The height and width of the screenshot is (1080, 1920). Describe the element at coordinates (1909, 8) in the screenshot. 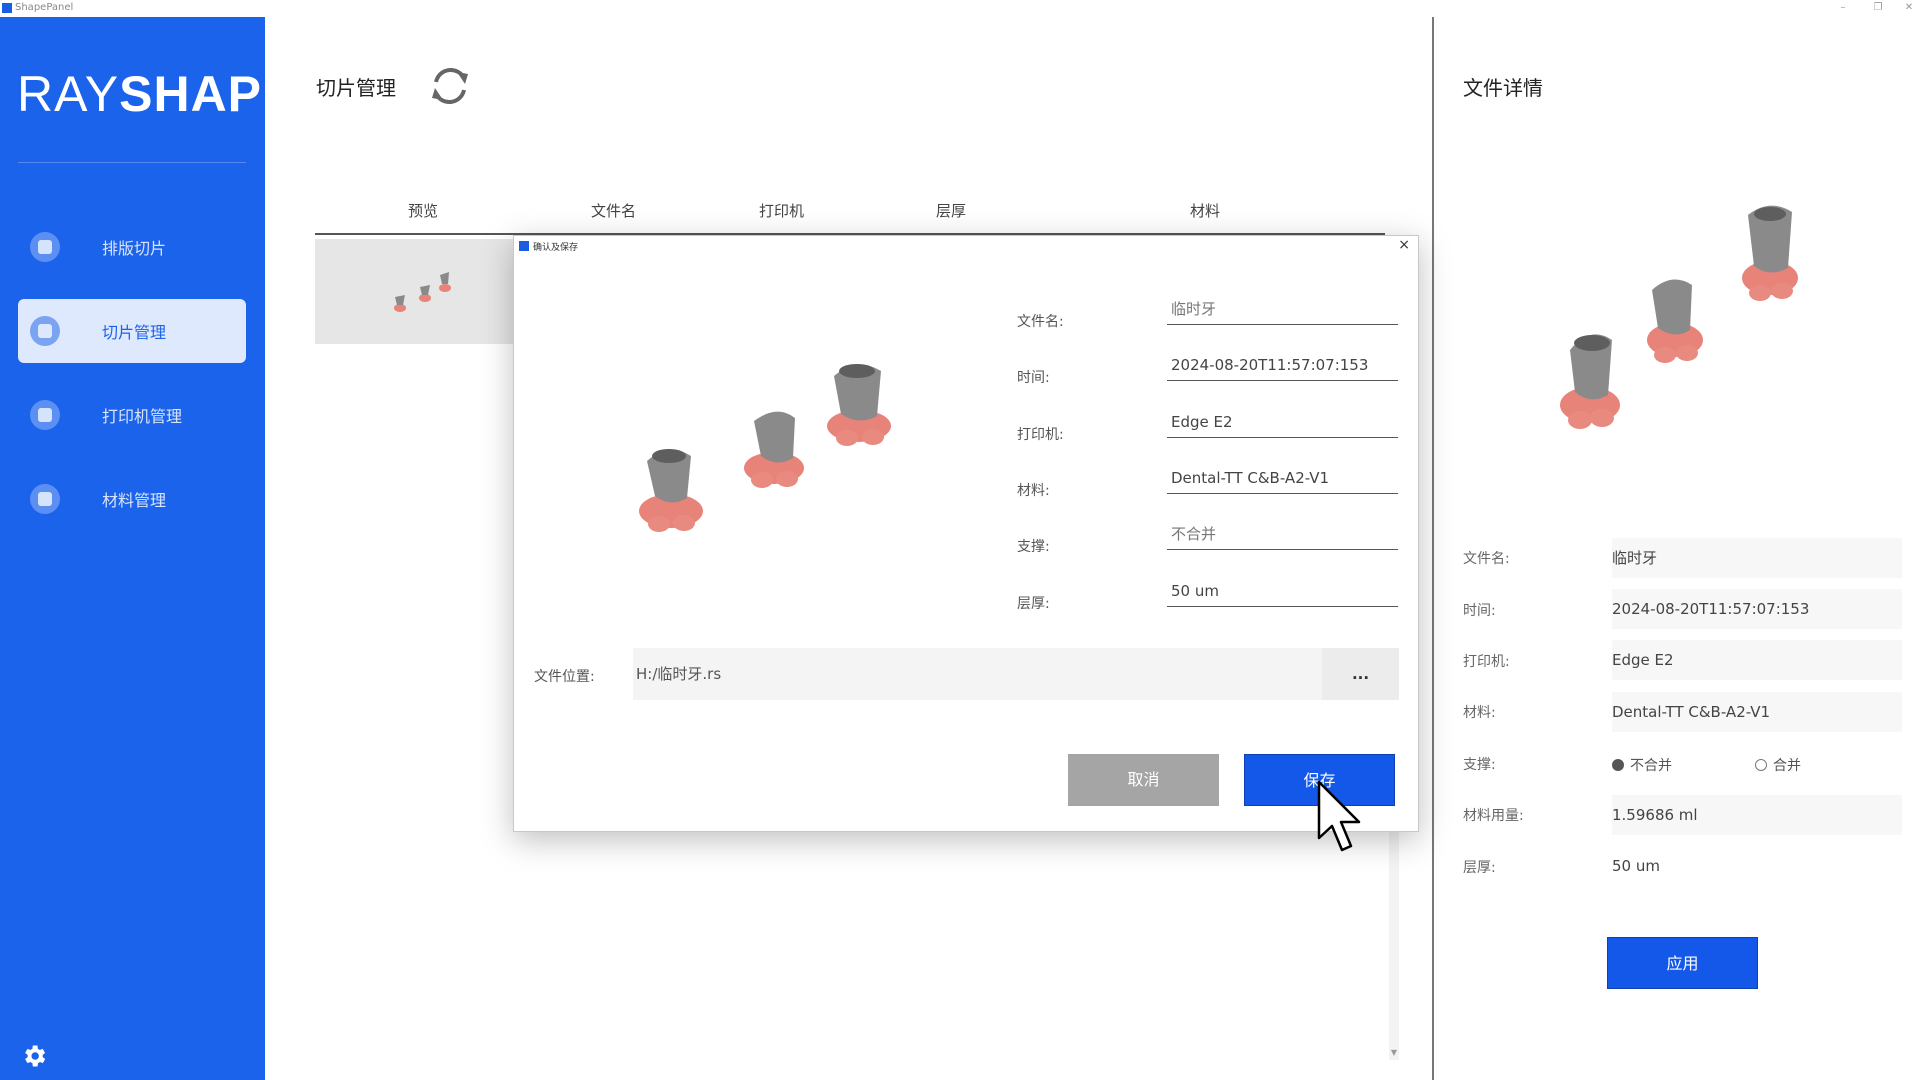

I see `close-window-button: ✕` at that location.